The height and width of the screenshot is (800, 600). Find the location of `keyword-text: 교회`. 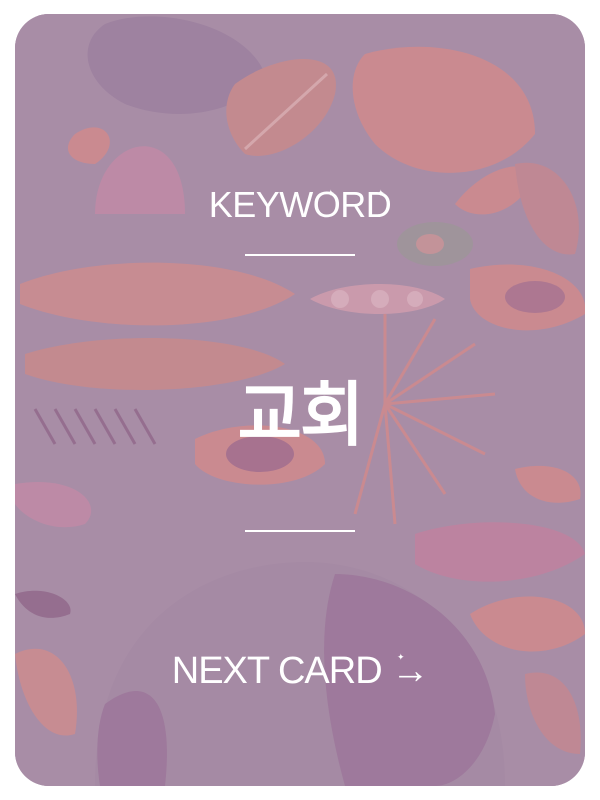

keyword-text: 교회 is located at coordinates (301, 415).